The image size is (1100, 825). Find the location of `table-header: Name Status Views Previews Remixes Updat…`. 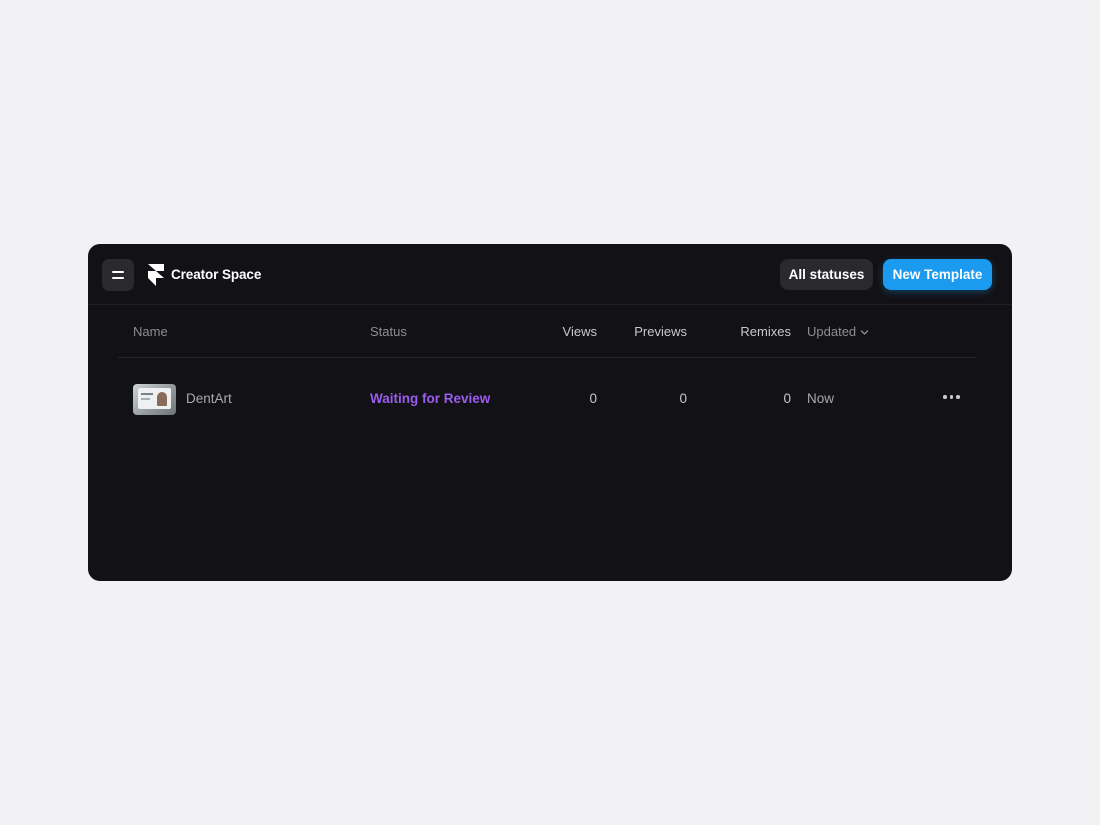

table-header: Name Status Views Previews Remixes Updat… is located at coordinates (547, 331).